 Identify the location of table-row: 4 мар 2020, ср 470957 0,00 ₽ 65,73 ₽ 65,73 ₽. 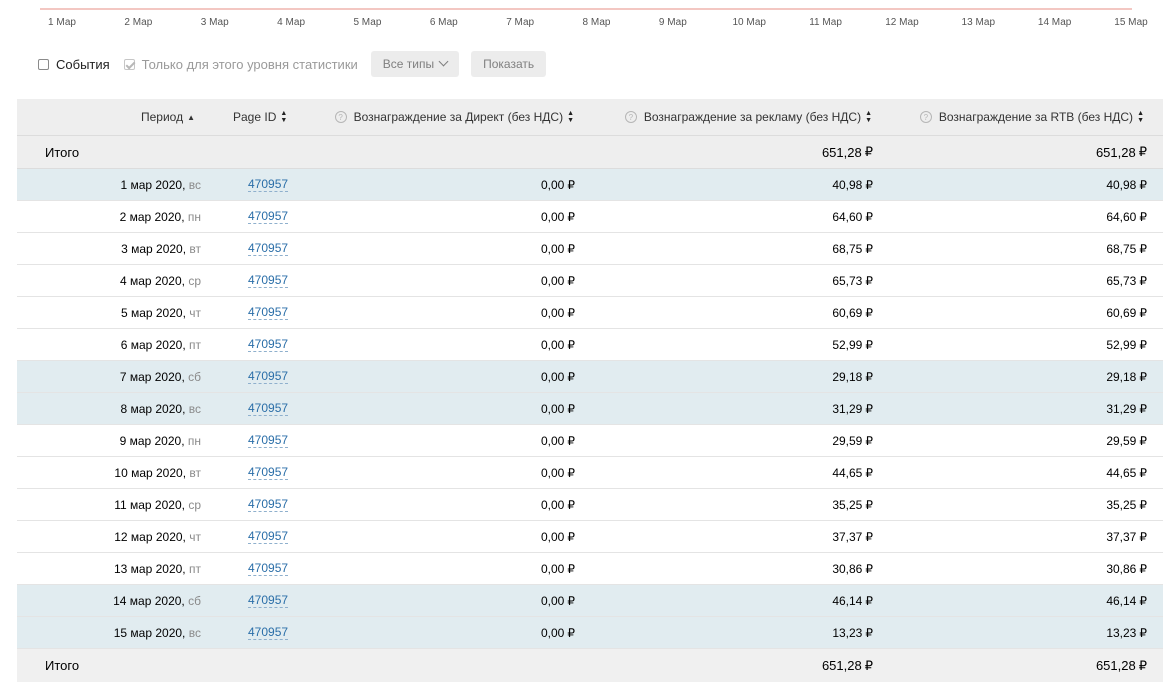
(590, 281).